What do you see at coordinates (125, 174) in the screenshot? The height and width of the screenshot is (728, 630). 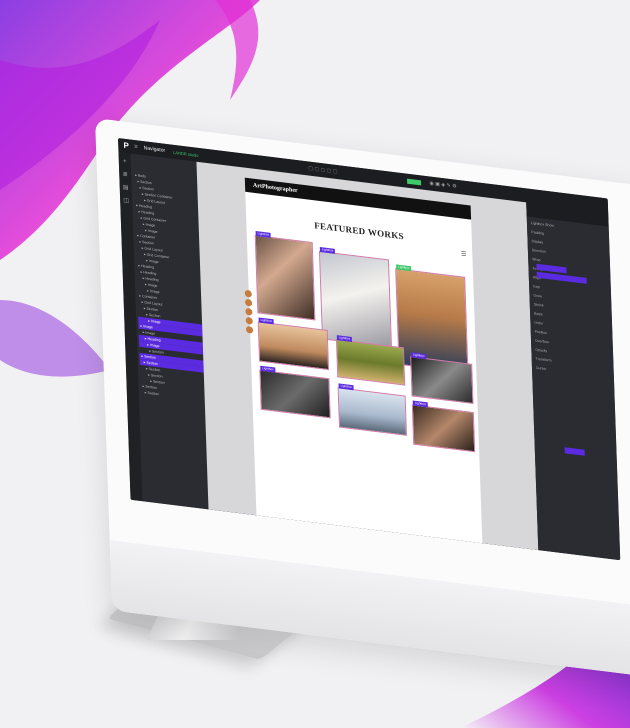 I see `layers-icon: ≣` at bounding box center [125, 174].